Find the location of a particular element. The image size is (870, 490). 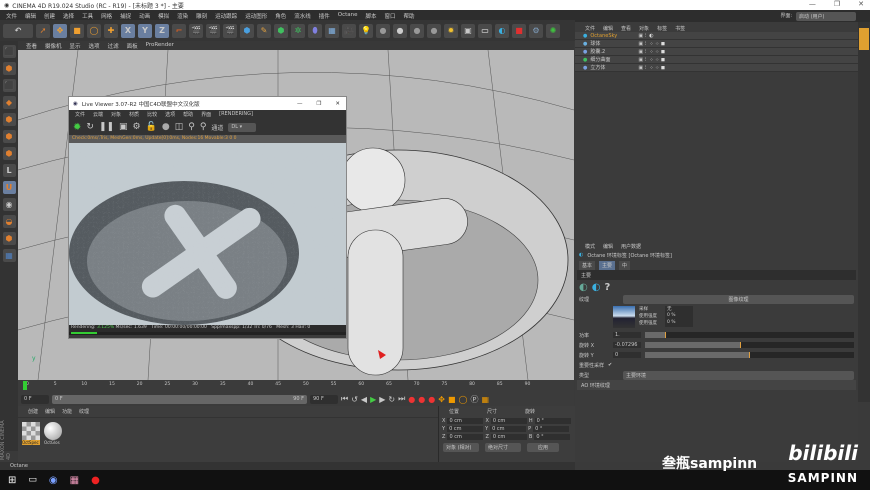

lv-menu-item: 比较 is located at coordinates (152, 114).